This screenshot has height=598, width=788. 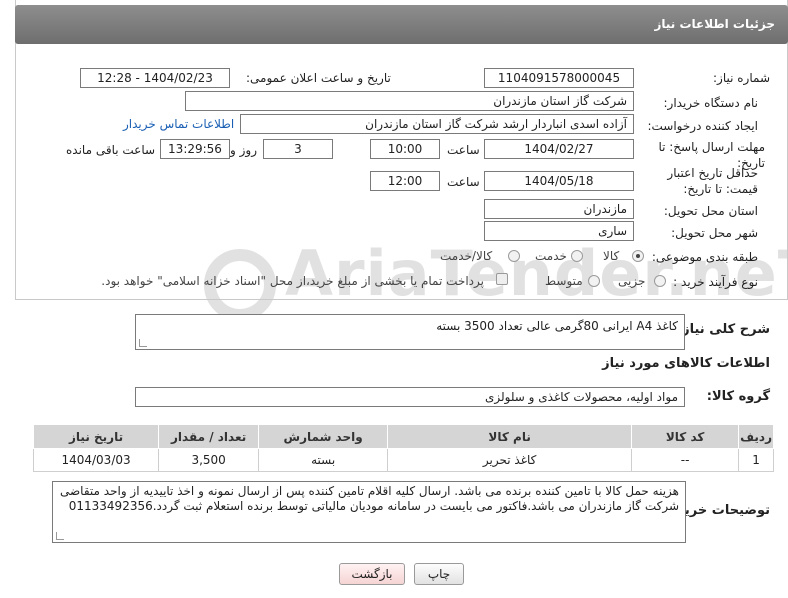 What do you see at coordinates (439, 574) in the screenshot?
I see `print-button: چاپ` at bounding box center [439, 574].